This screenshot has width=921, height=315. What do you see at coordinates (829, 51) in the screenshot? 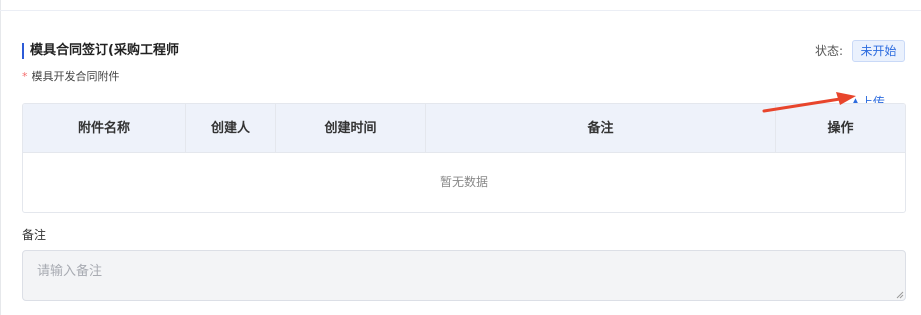
I see `status-label: 状态:` at bounding box center [829, 51].